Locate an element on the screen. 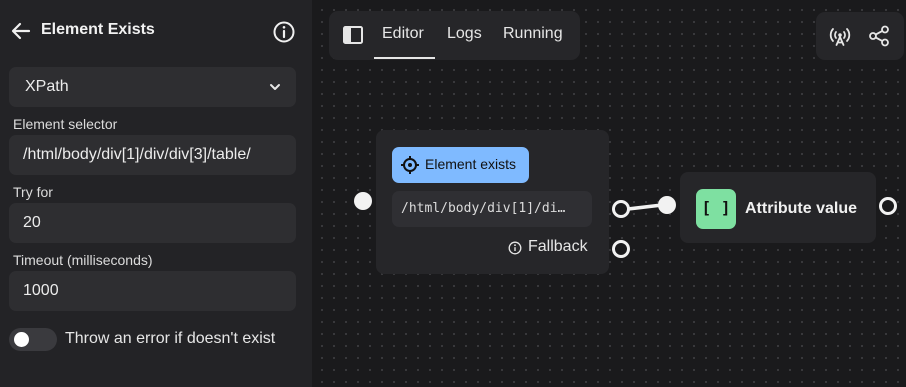 This screenshot has width=906, height=387. crosshair-icon is located at coordinates (410, 165).